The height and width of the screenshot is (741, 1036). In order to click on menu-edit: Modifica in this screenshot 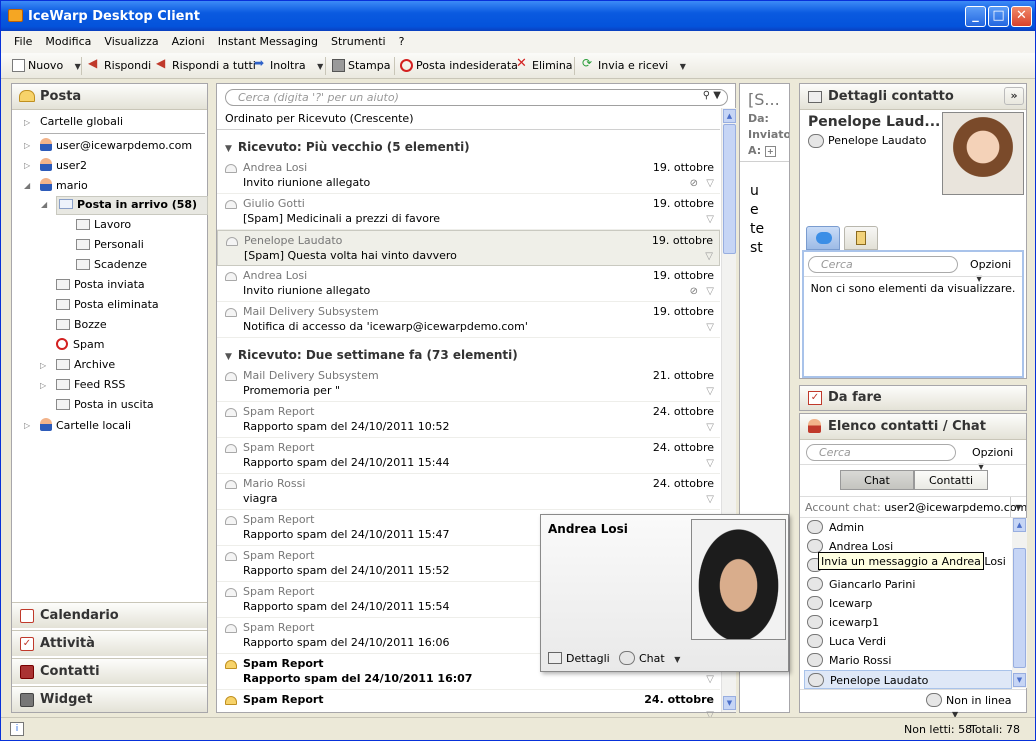, I will do `click(68, 42)`.